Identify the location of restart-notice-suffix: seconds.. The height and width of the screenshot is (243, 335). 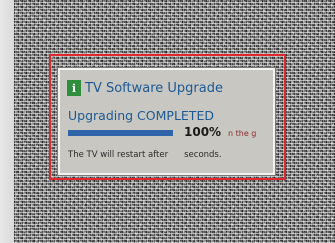
(203, 155).